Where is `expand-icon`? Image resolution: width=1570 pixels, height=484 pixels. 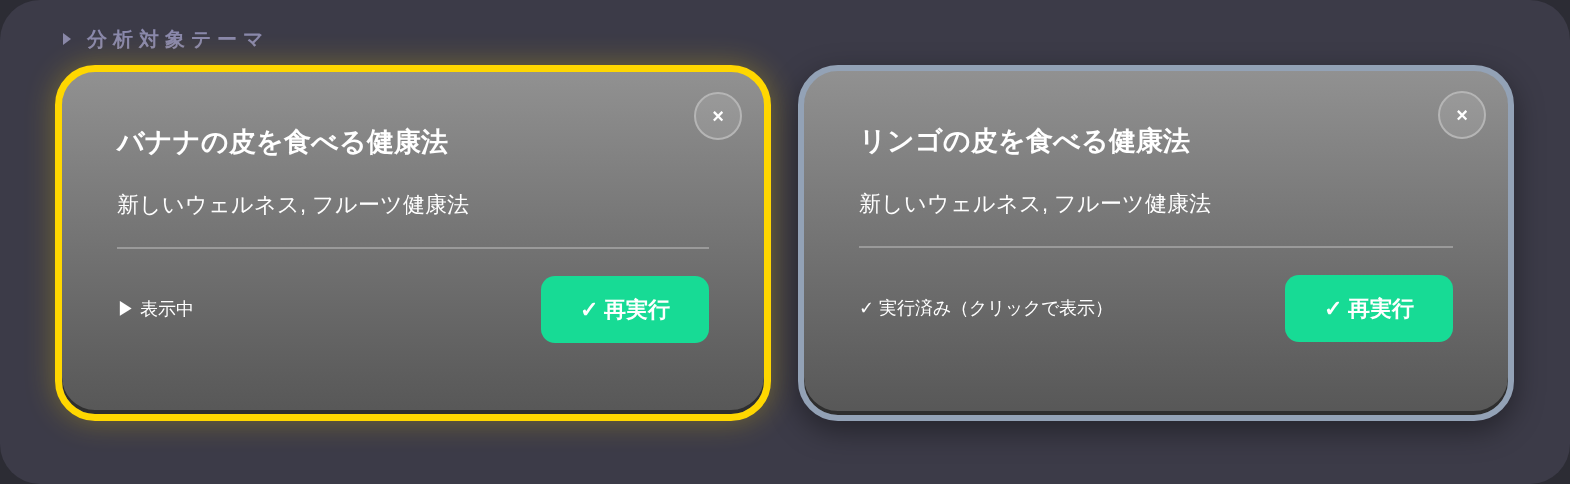
expand-icon is located at coordinates (67, 39).